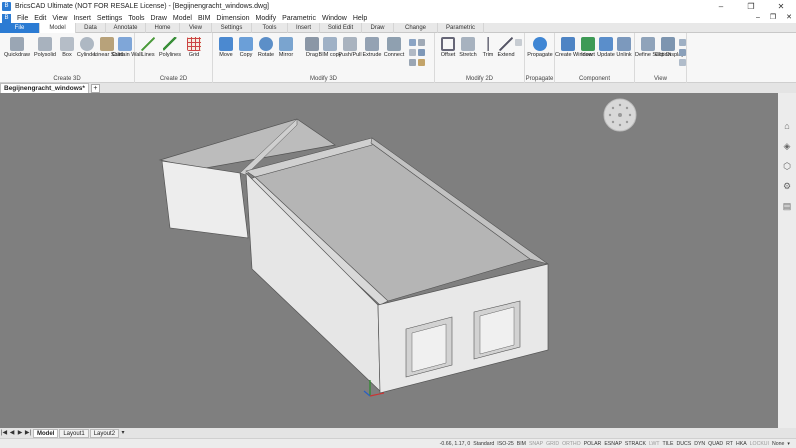 The image size is (796, 448). What do you see at coordinates (593, 444) in the screenshot?
I see `status-polar: POLAR` at bounding box center [593, 444].